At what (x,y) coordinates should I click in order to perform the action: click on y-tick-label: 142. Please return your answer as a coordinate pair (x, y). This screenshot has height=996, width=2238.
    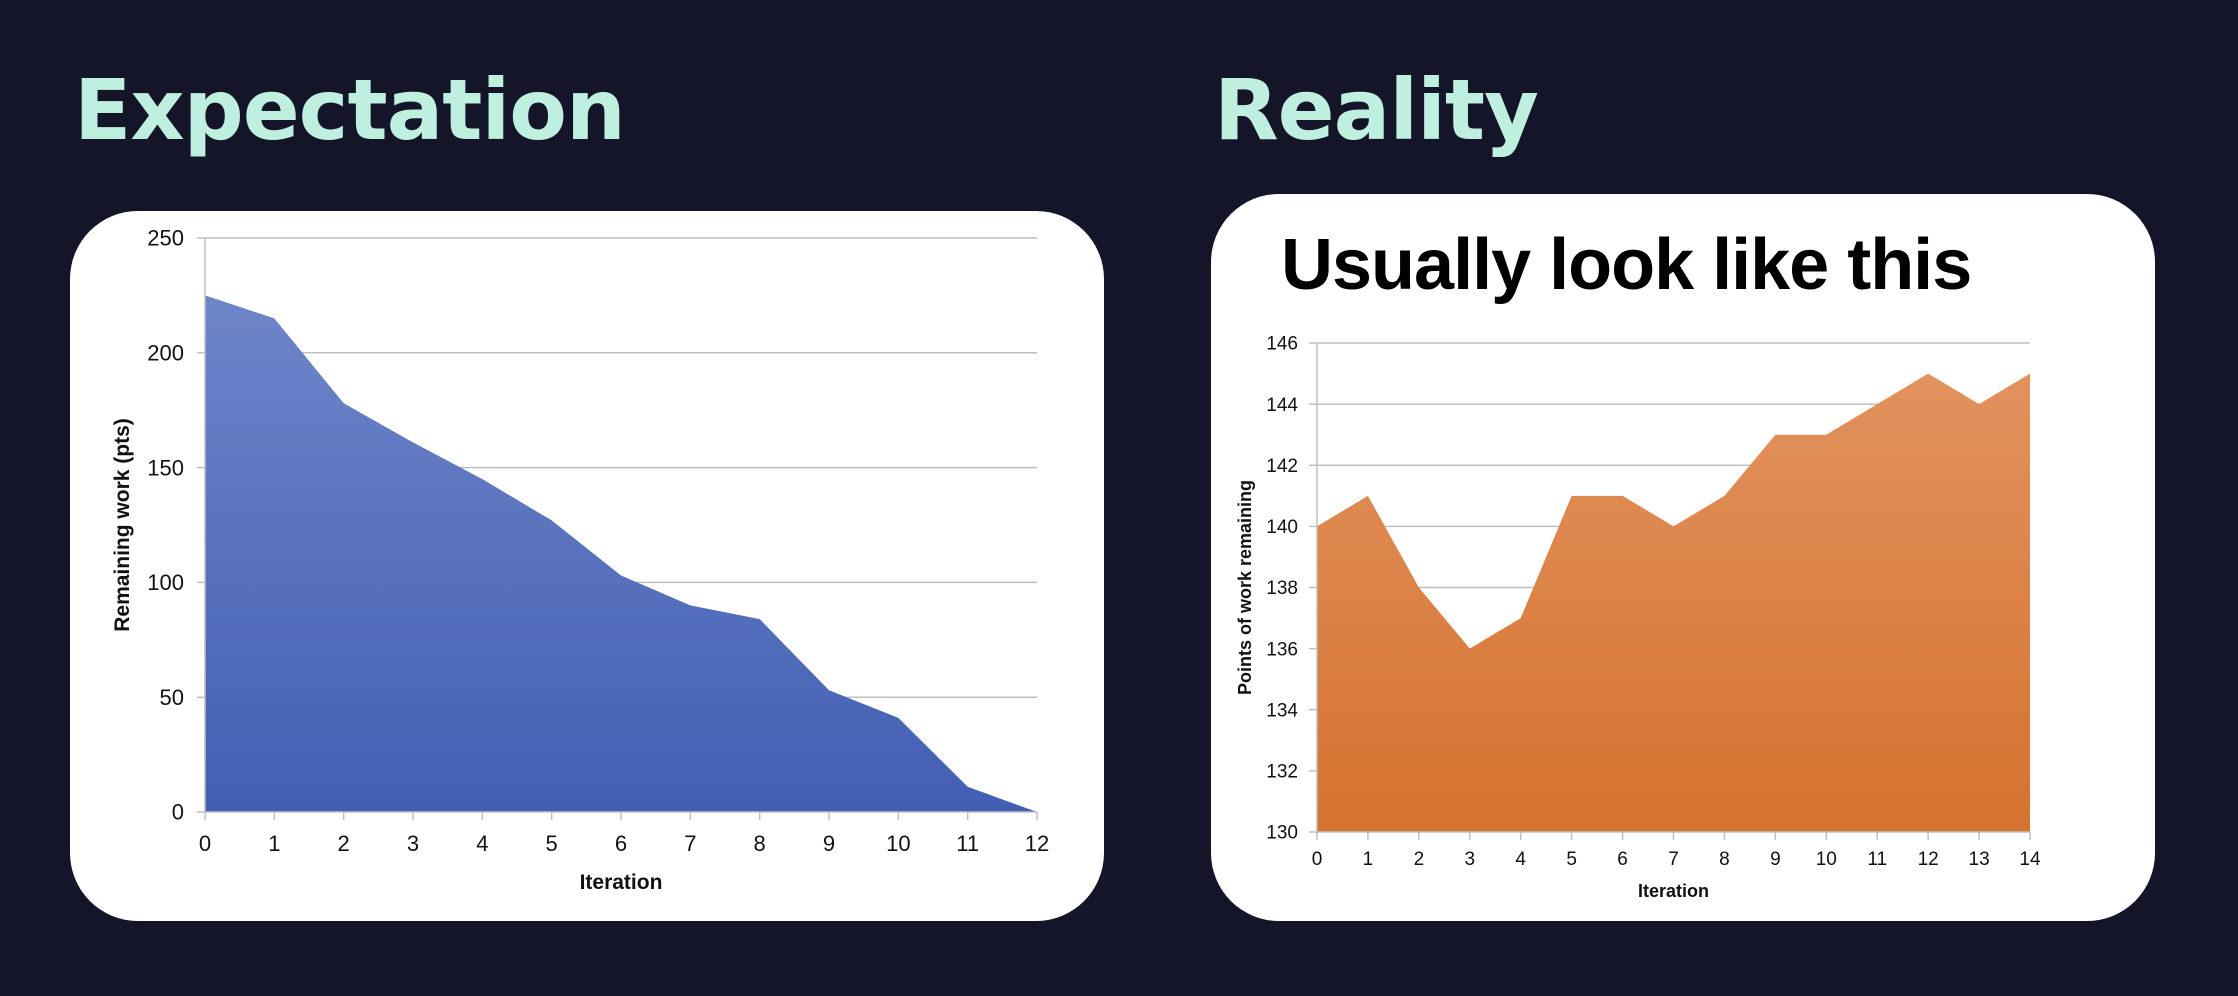
    Looking at the image, I should click on (1282, 466).